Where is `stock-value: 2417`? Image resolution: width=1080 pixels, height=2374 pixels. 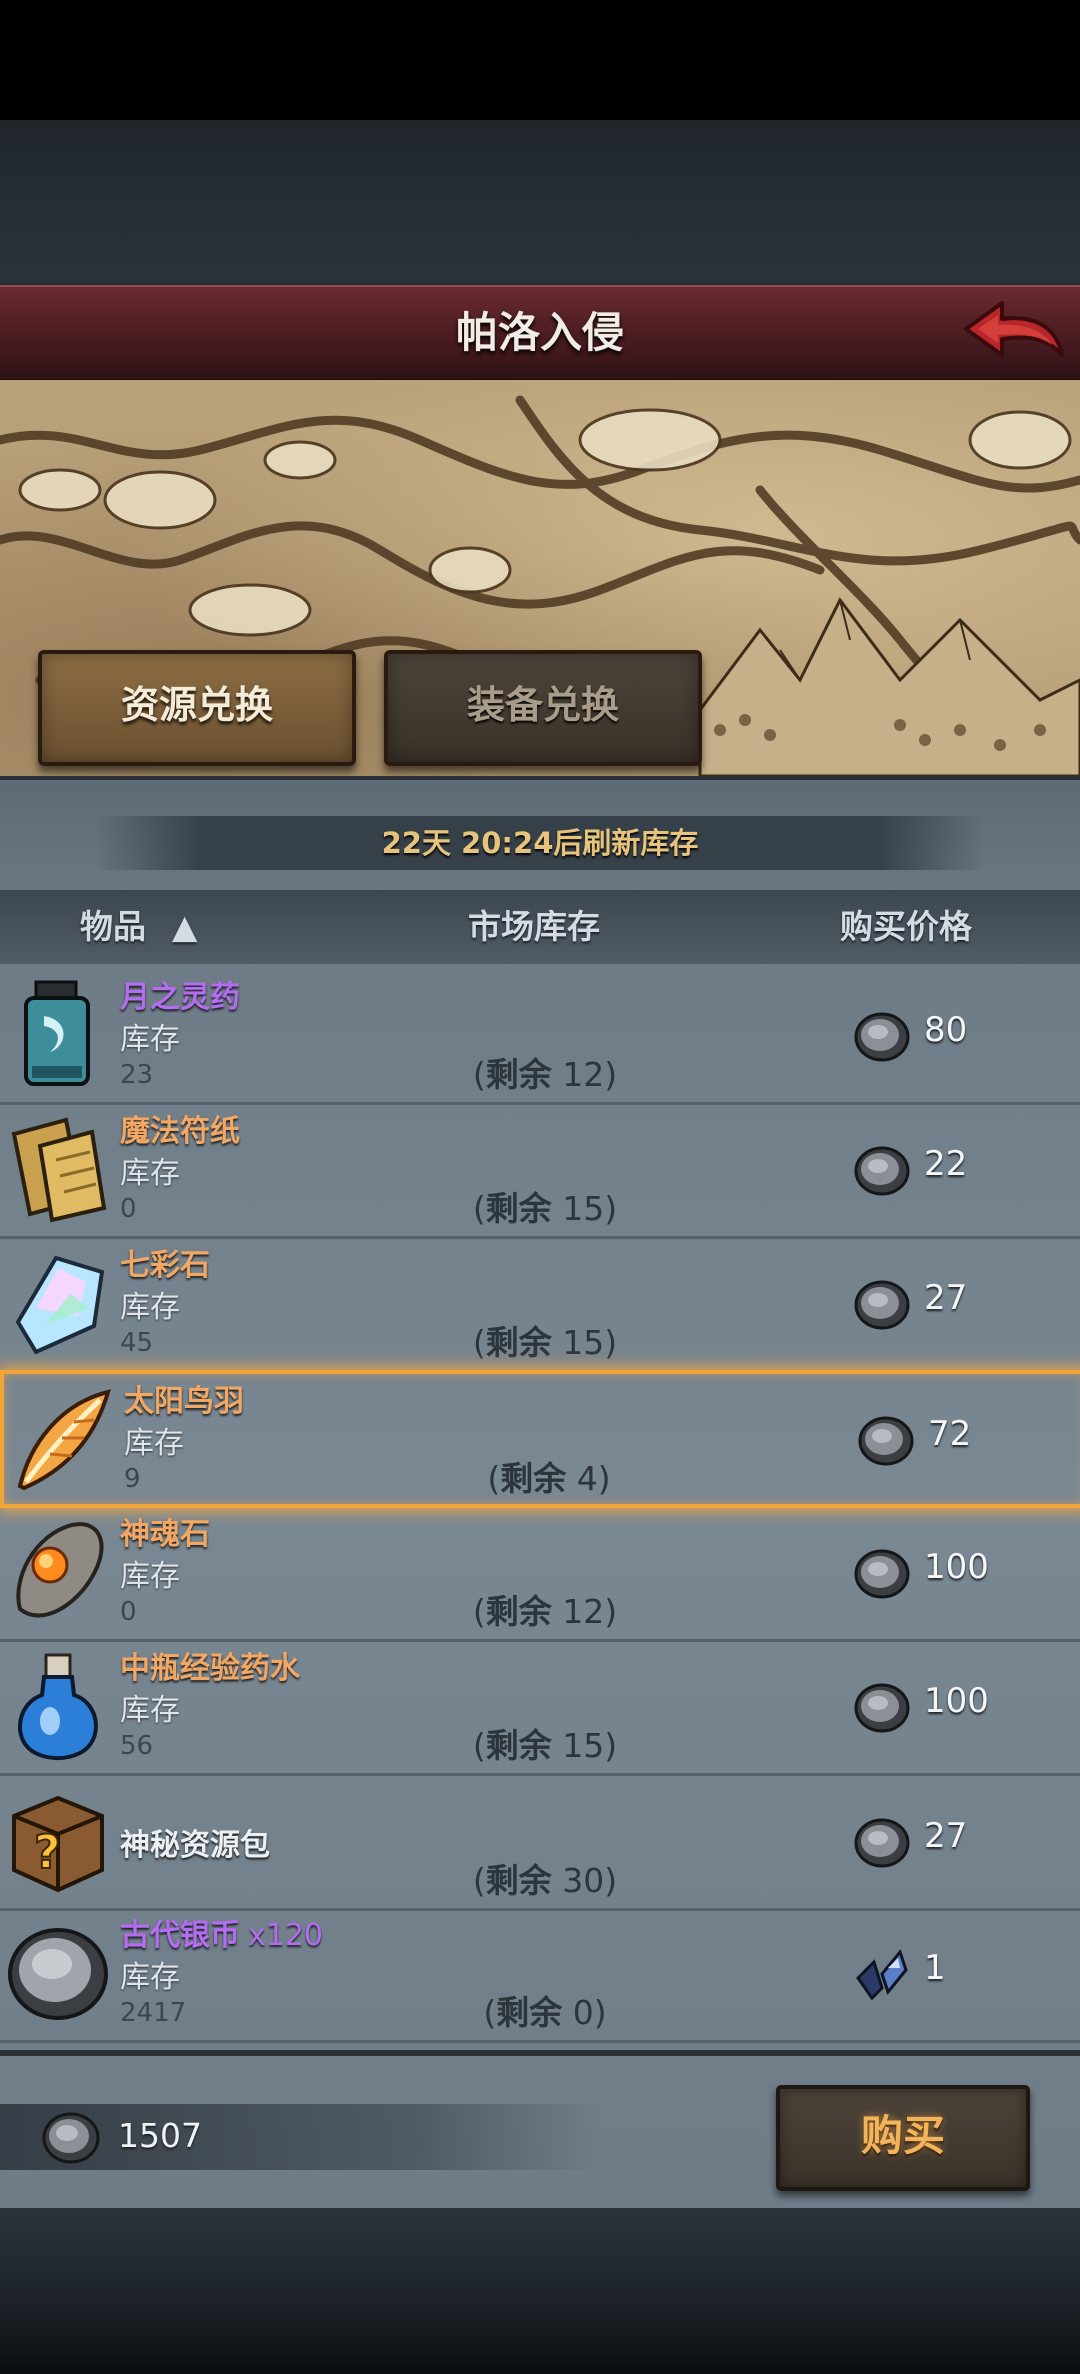 stock-value: 2417 is located at coordinates (153, 2013).